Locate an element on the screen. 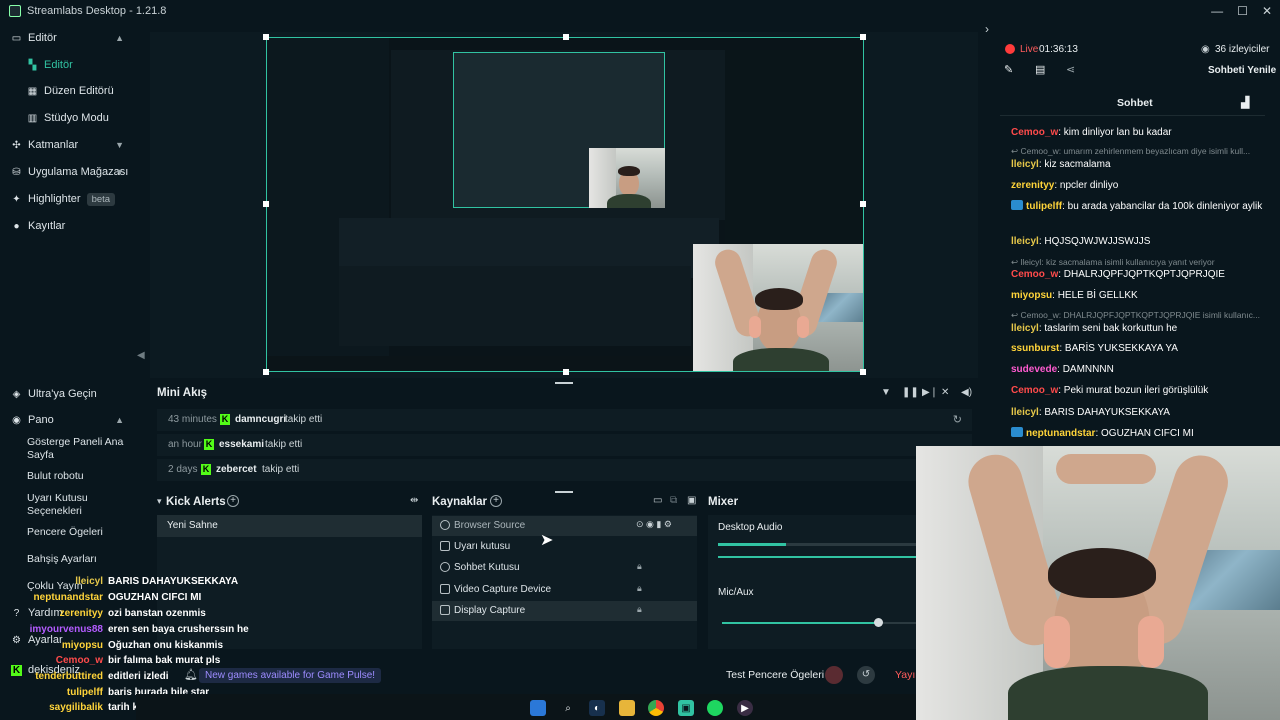 The height and width of the screenshot is (720, 1280). source-controls-icon: ⊙ ◉ ▮ ⚙ is located at coordinates (654, 524).